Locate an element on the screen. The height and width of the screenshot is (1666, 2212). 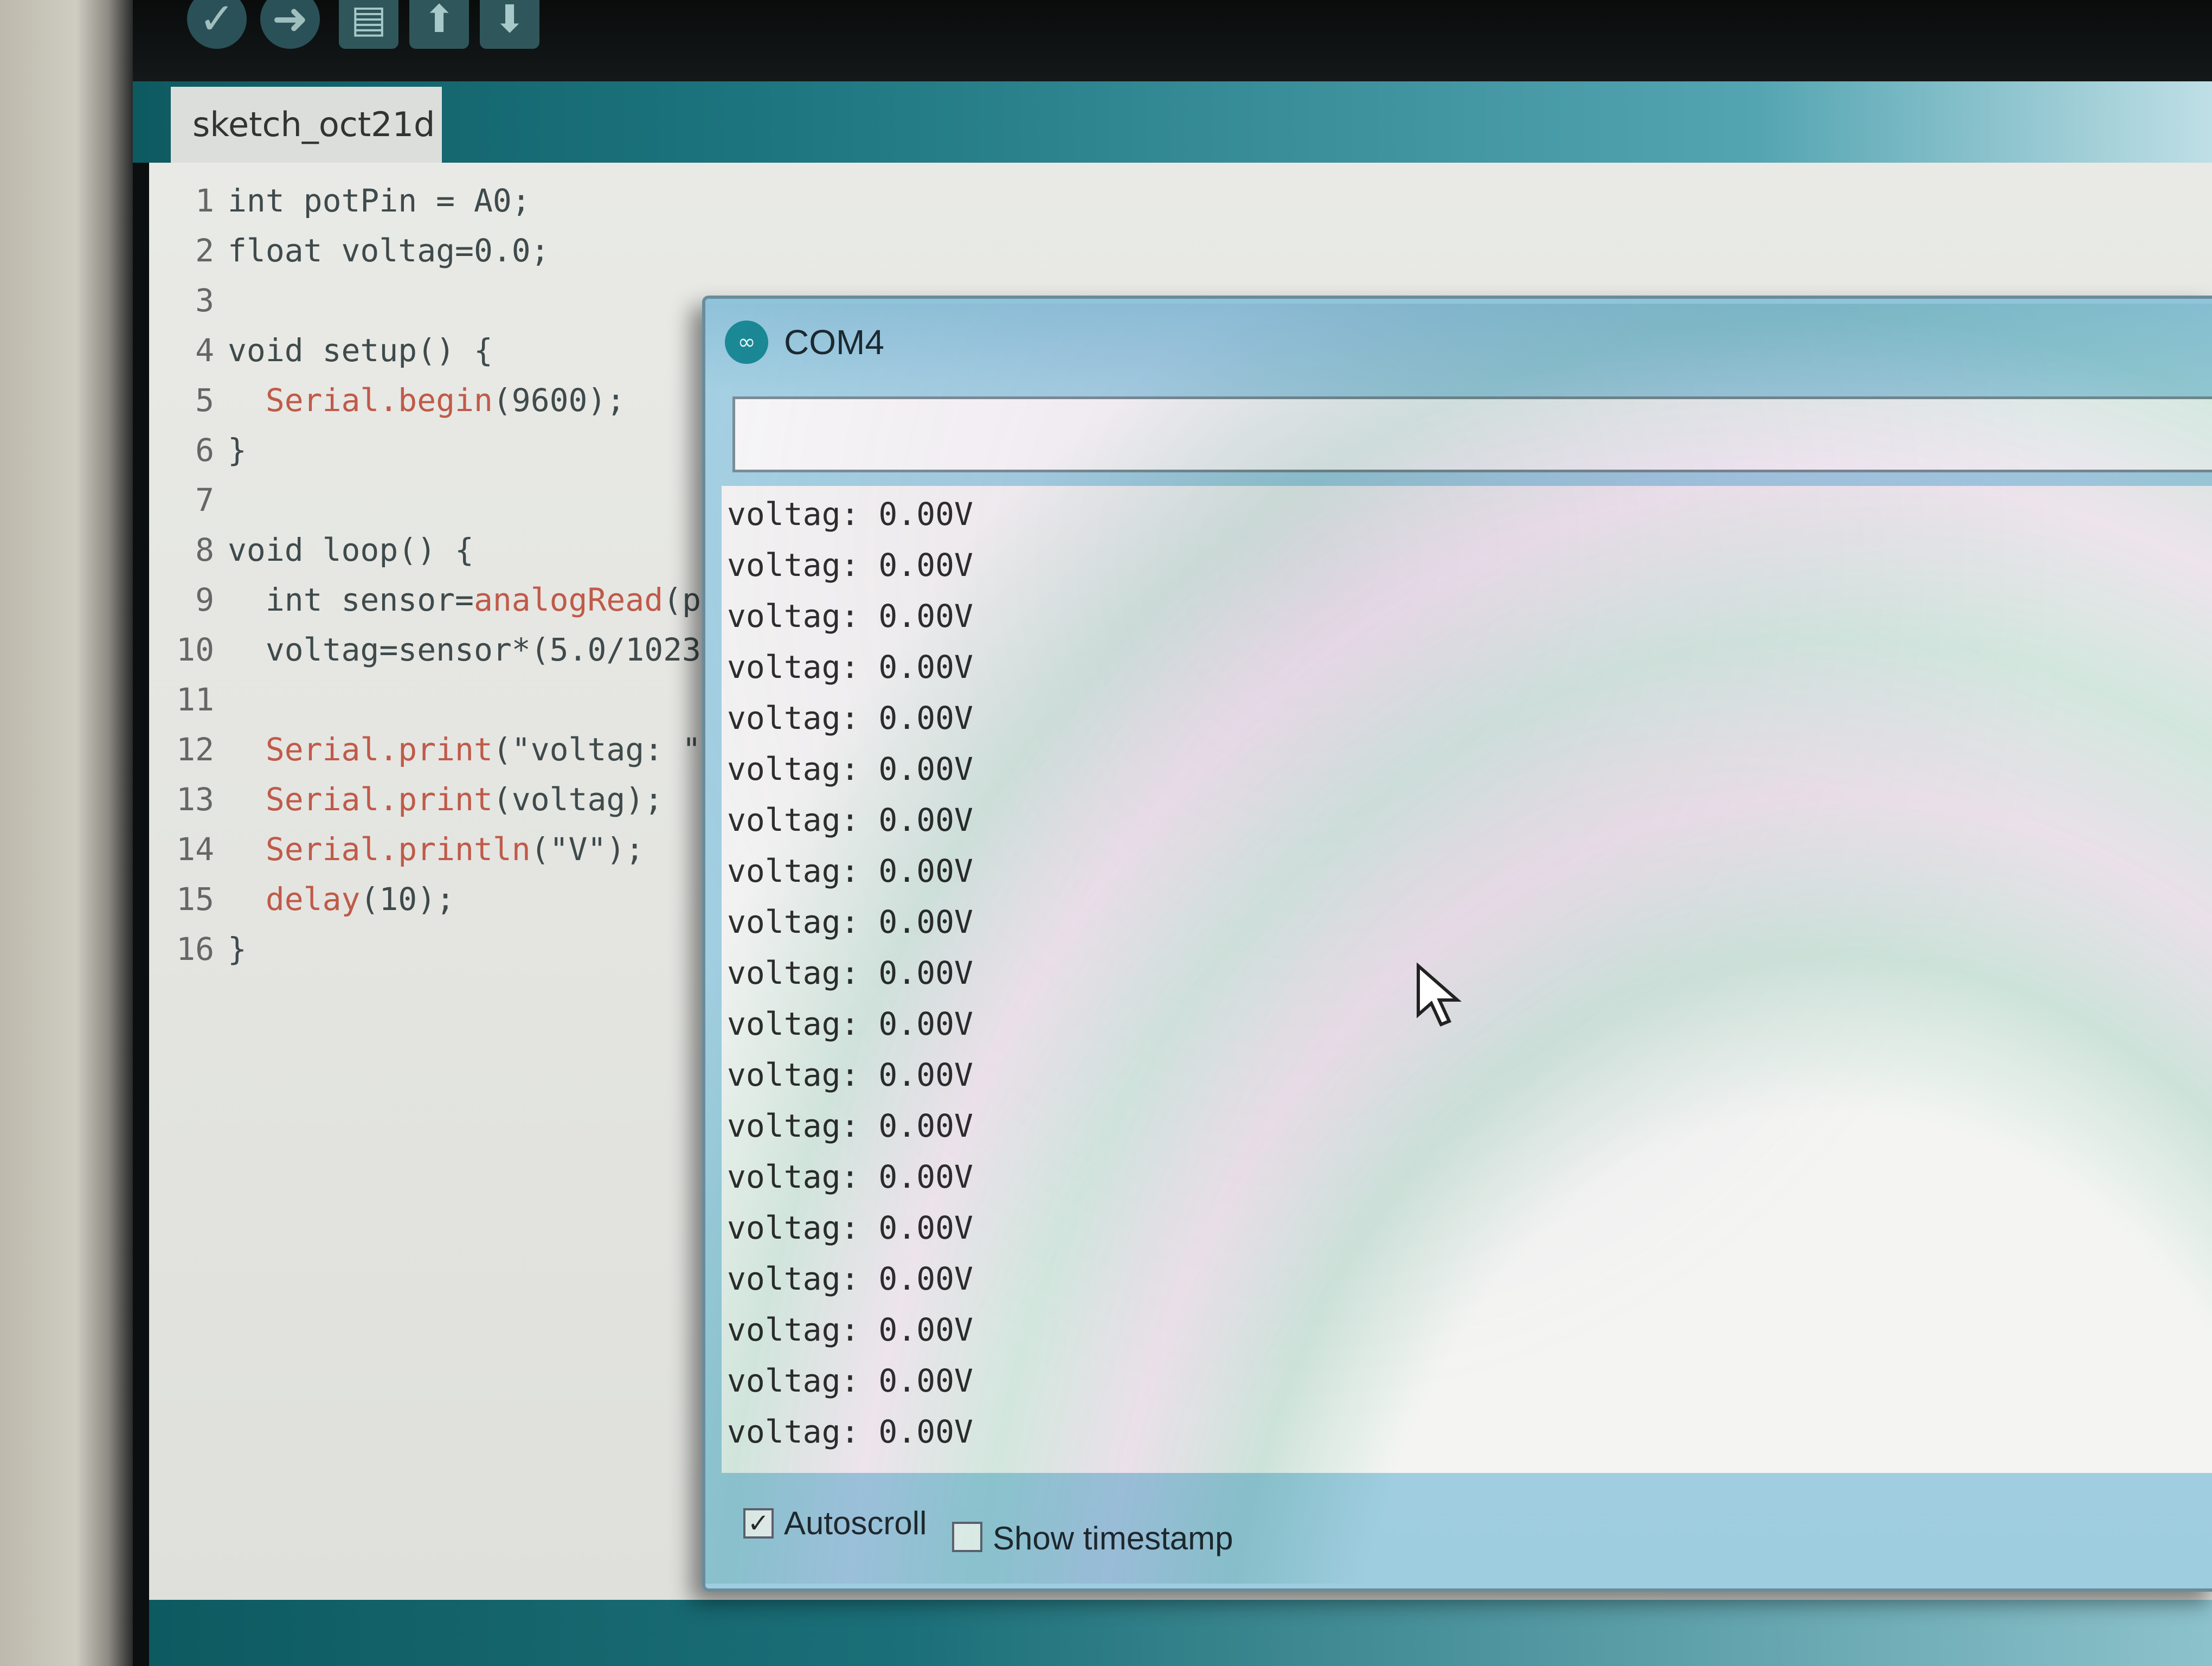
line-number: 8 is located at coordinates (204, 550).